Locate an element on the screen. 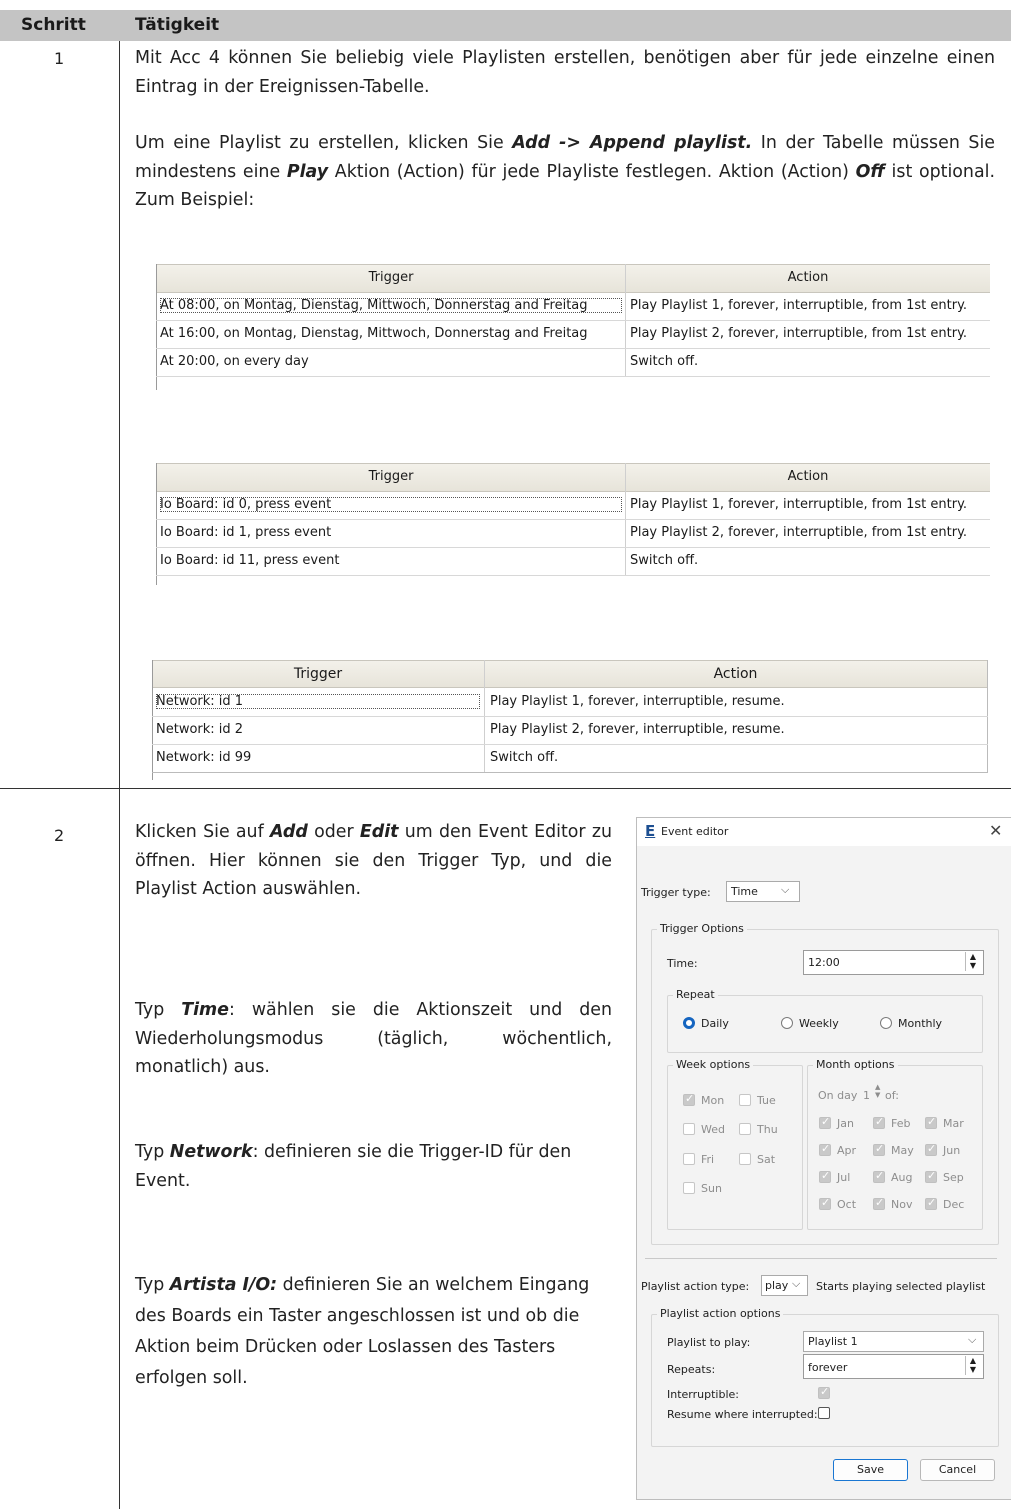 This screenshot has width=1011, height=1509. playlist-action-type-select: play ⌵ is located at coordinates (784, 1285).